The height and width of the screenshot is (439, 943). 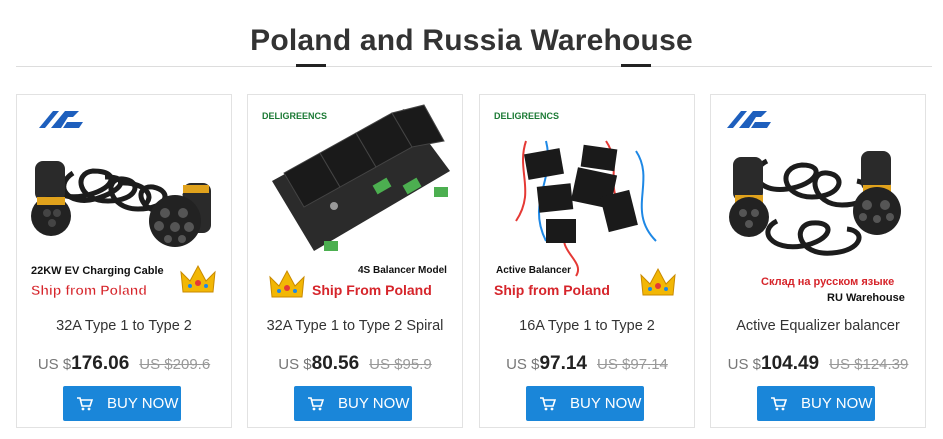 I want to click on original-price: US $95.9, so click(x=400, y=364).